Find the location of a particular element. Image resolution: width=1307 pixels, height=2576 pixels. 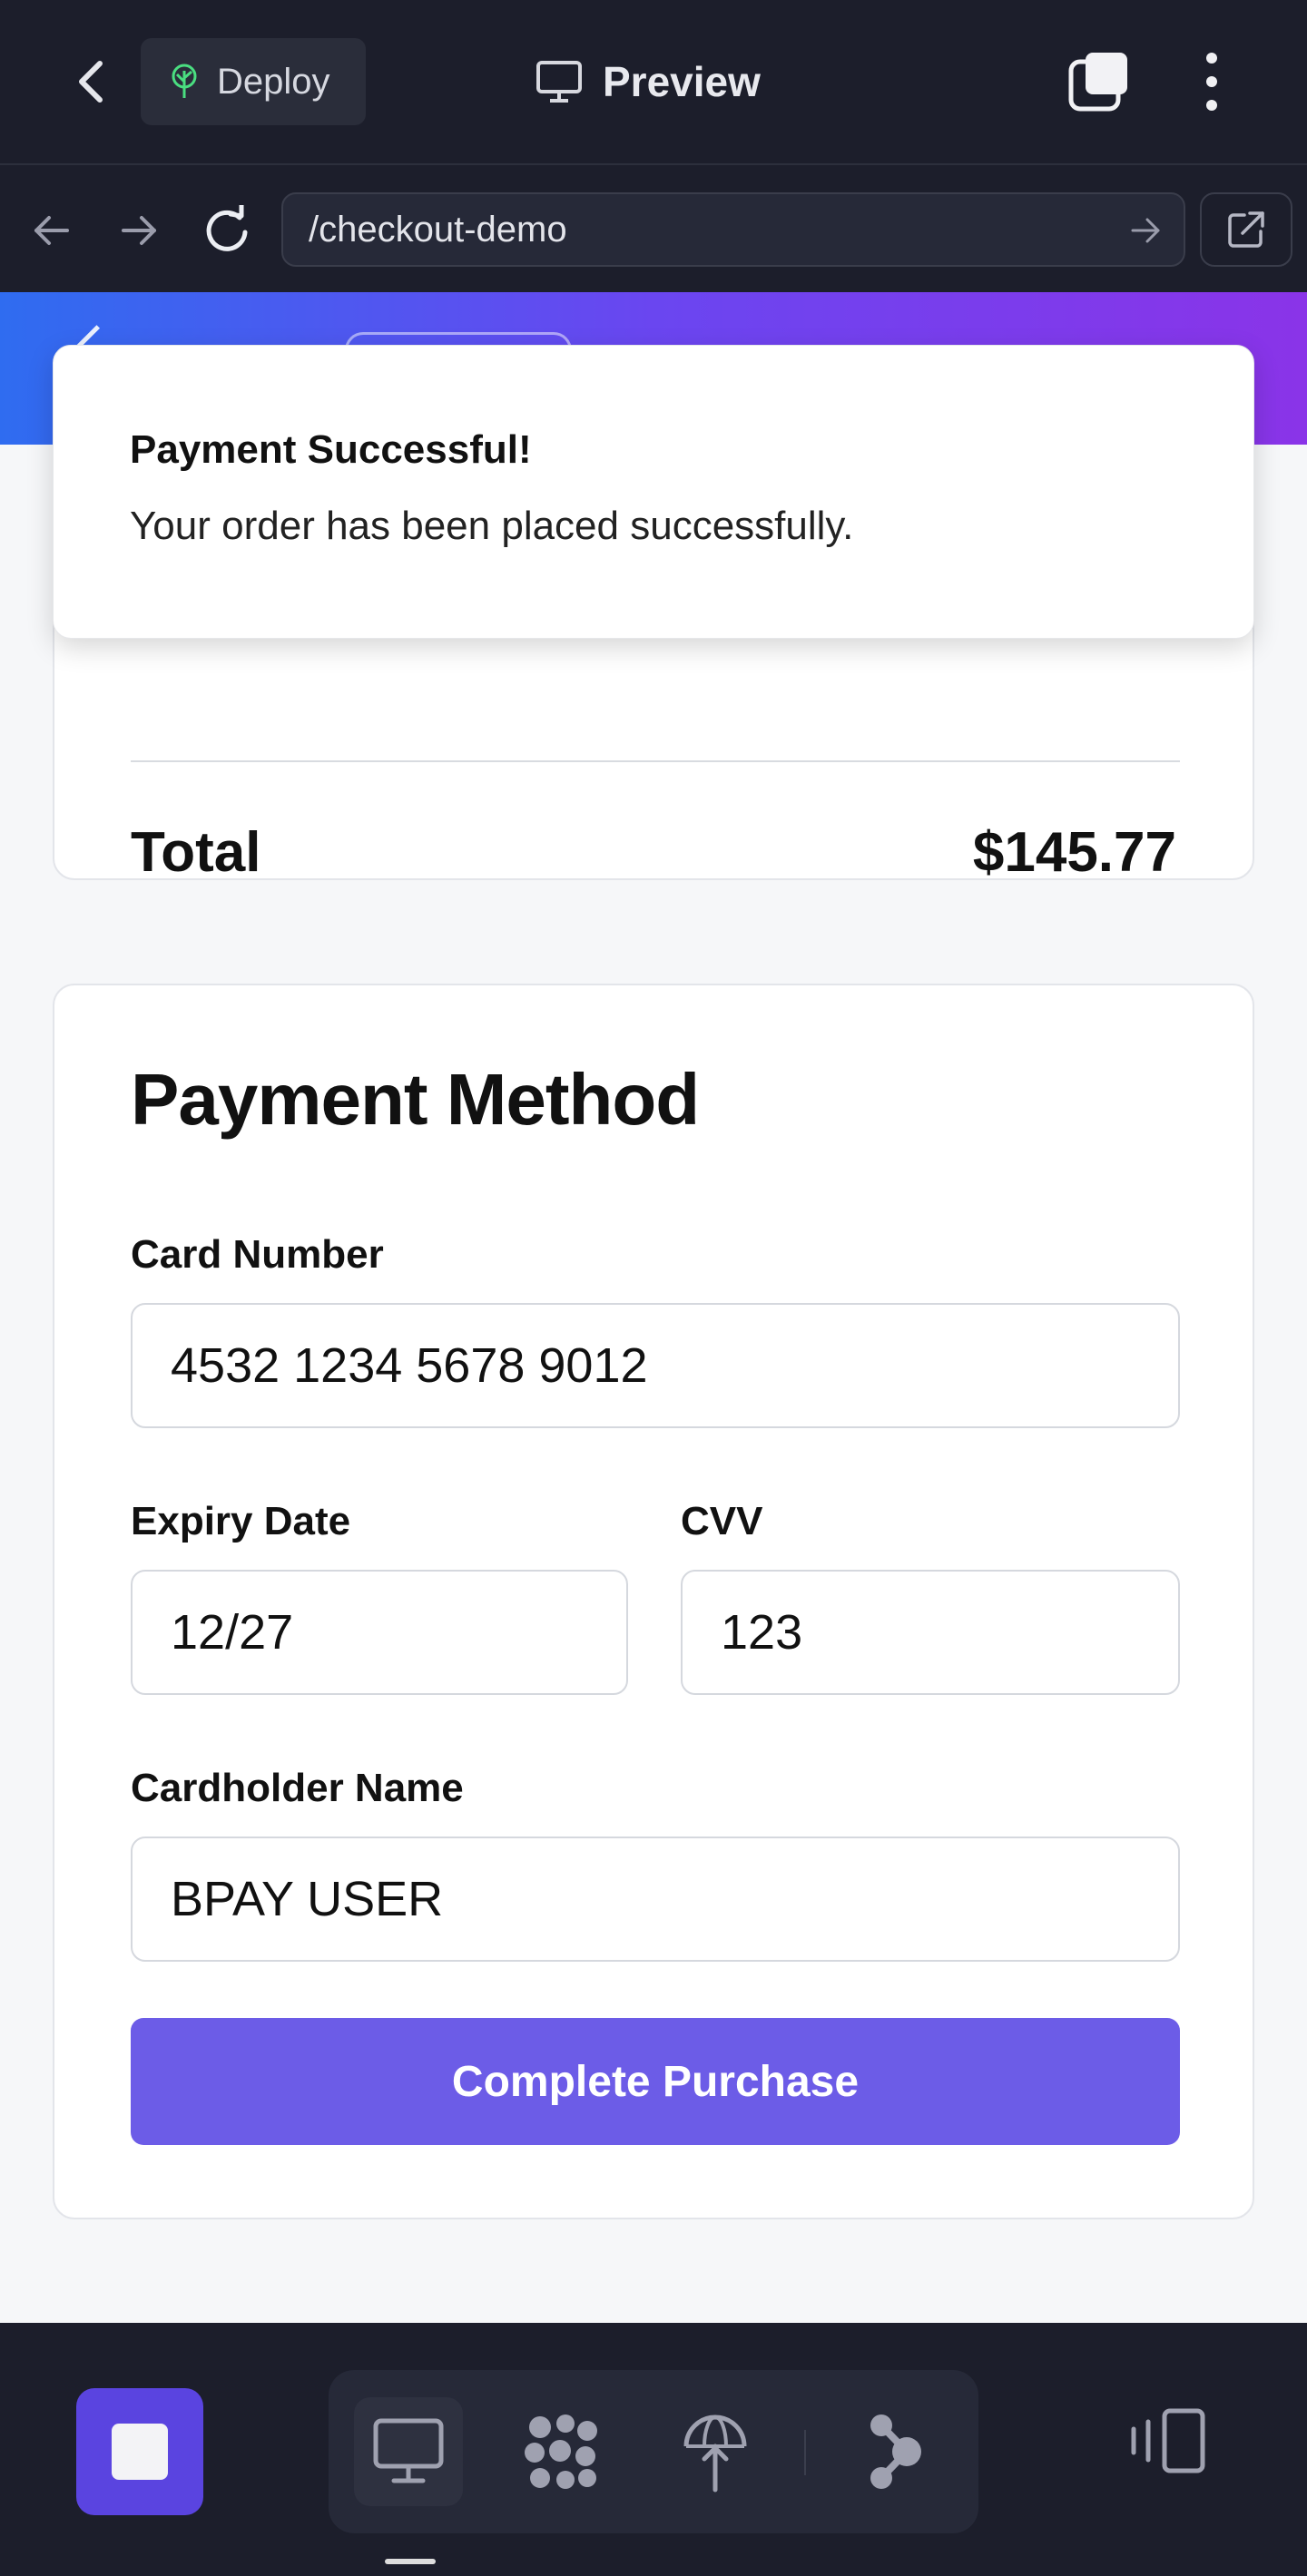

expiry-date-input is located at coordinates (379, 1632).